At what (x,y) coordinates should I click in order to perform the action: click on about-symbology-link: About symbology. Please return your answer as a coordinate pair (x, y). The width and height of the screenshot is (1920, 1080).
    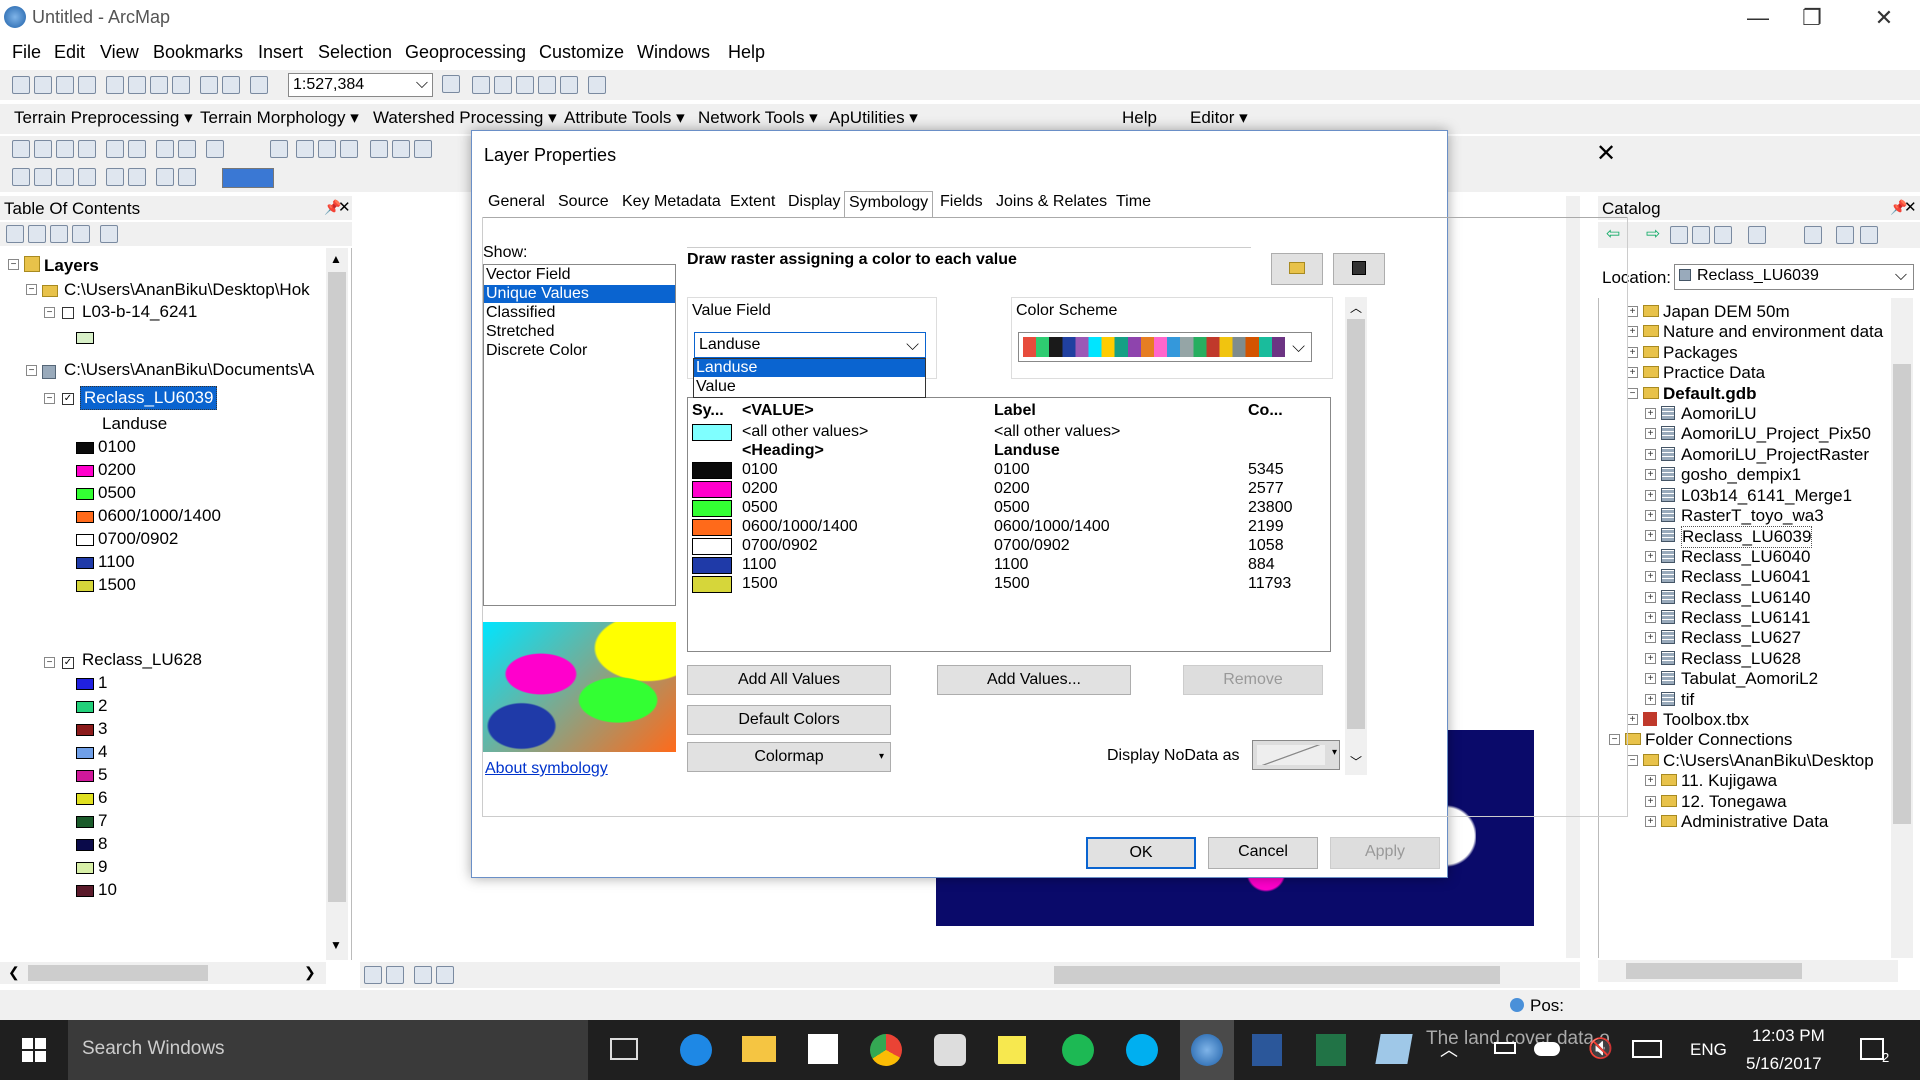
    Looking at the image, I should click on (546, 769).